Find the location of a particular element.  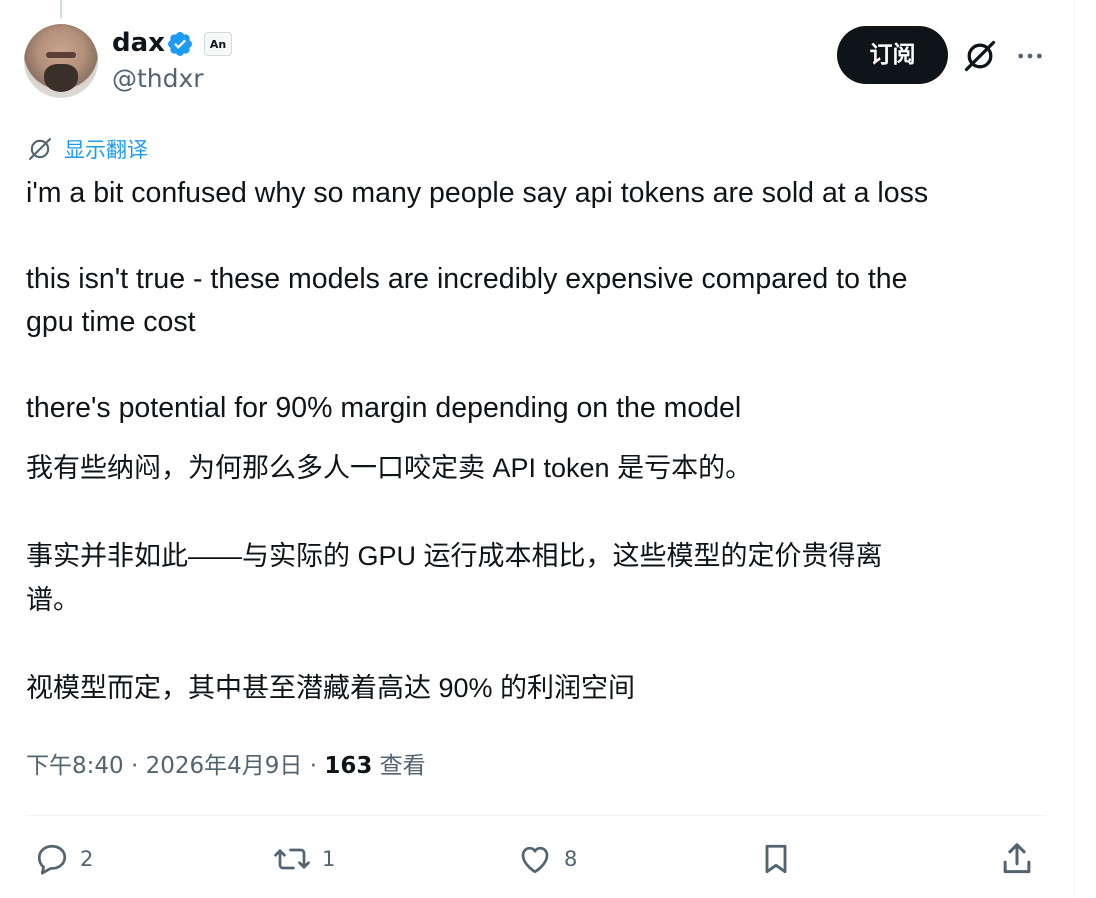

tweet-line: gpu time cost is located at coordinates (111, 322).